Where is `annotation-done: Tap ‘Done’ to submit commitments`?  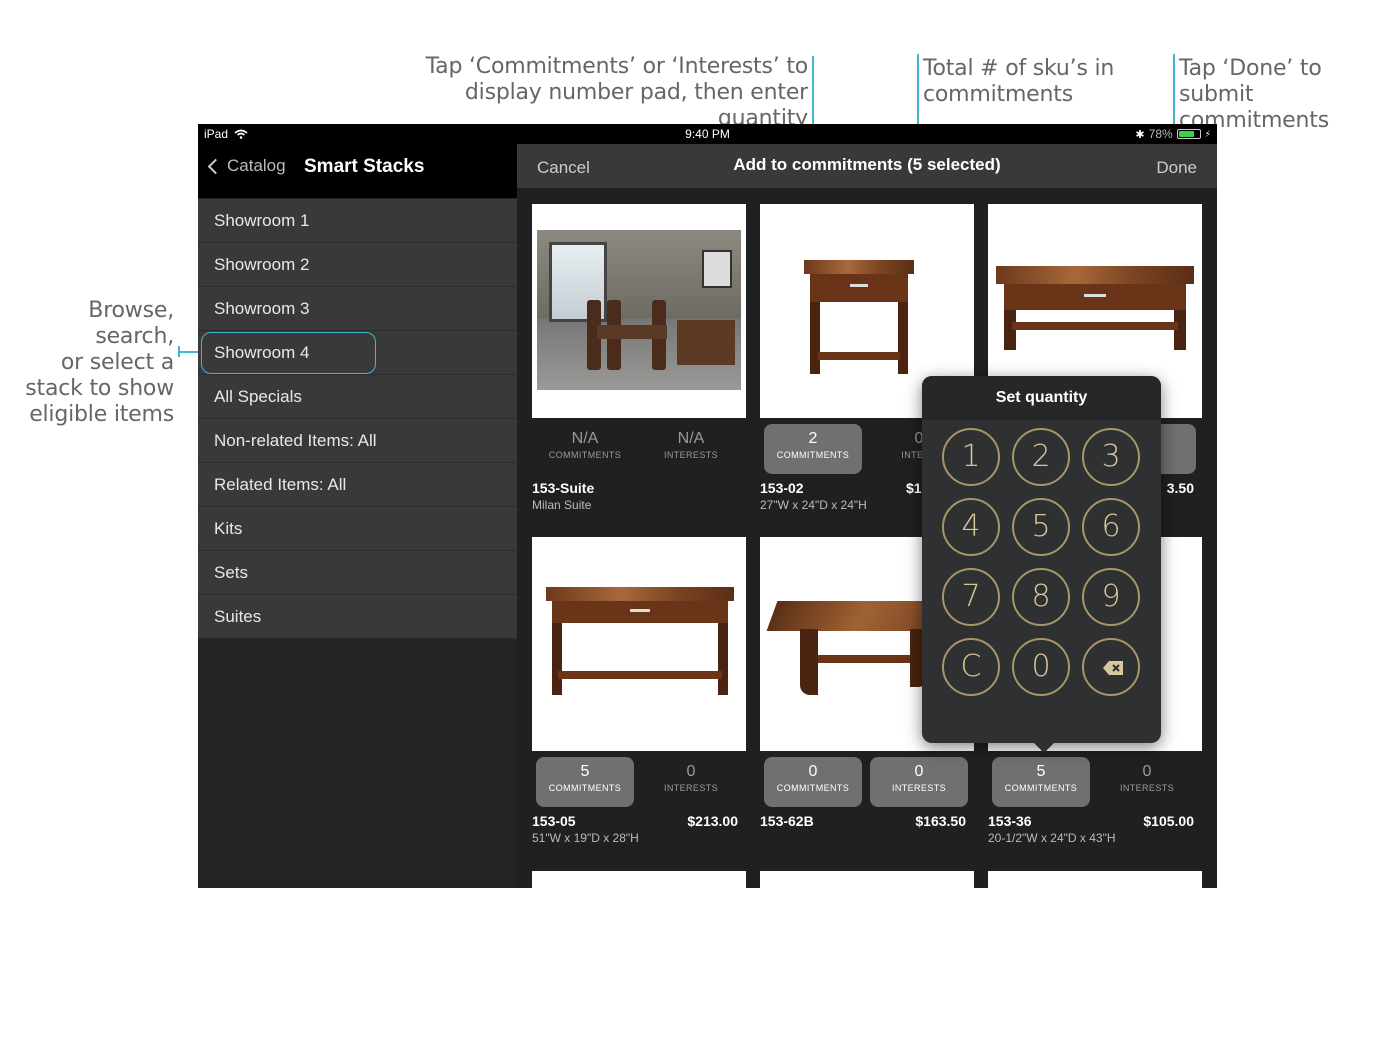
annotation-done: Tap ‘Done’ to submit commitments is located at coordinates (1289, 95).